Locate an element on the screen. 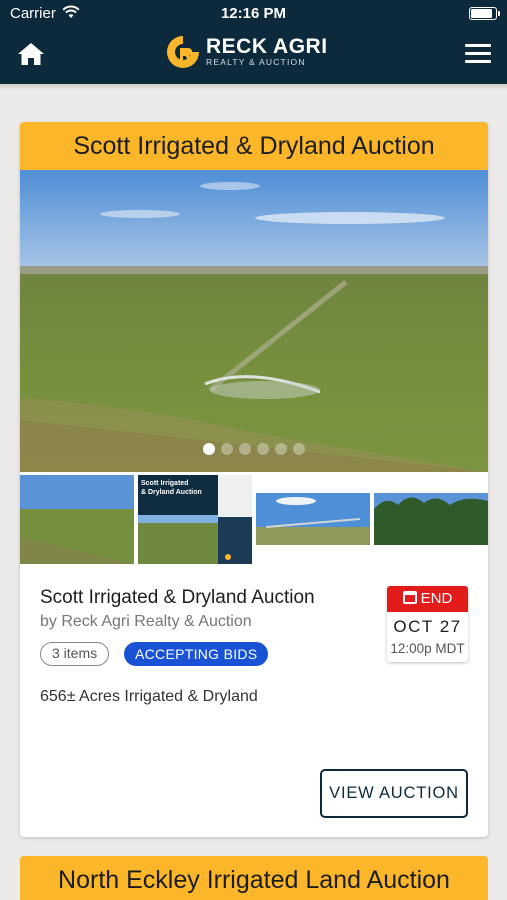  hamburger-menu-icon is located at coordinates (478, 55).